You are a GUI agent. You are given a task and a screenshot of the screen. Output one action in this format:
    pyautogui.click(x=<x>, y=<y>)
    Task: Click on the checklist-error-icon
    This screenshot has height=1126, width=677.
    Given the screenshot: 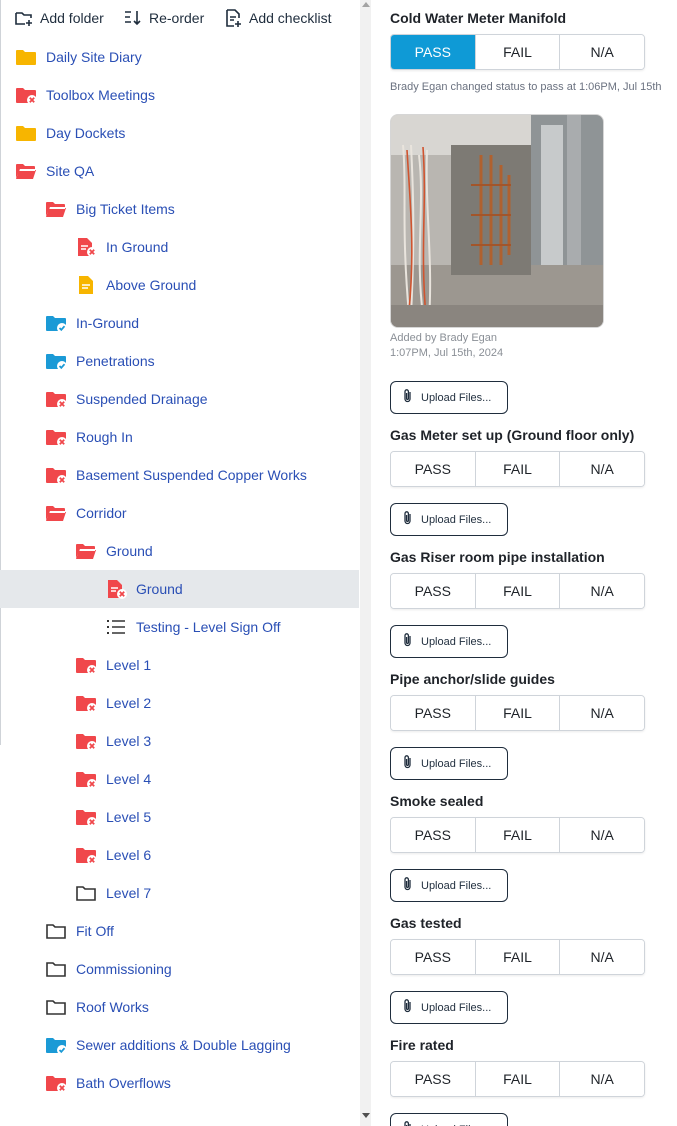 What is the action you would take?
    pyautogui.click(x=86, y=247)
    